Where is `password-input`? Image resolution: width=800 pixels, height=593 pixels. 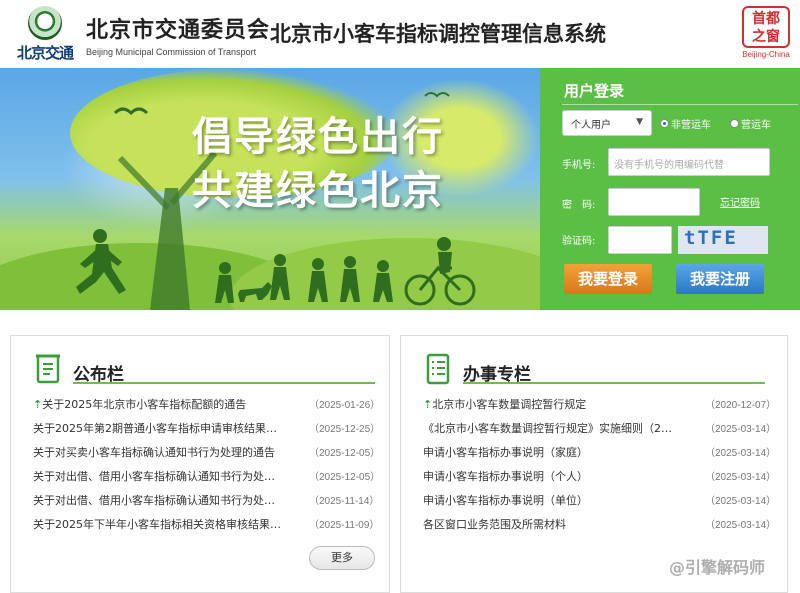
password-input is located at coordinates (654, 202).